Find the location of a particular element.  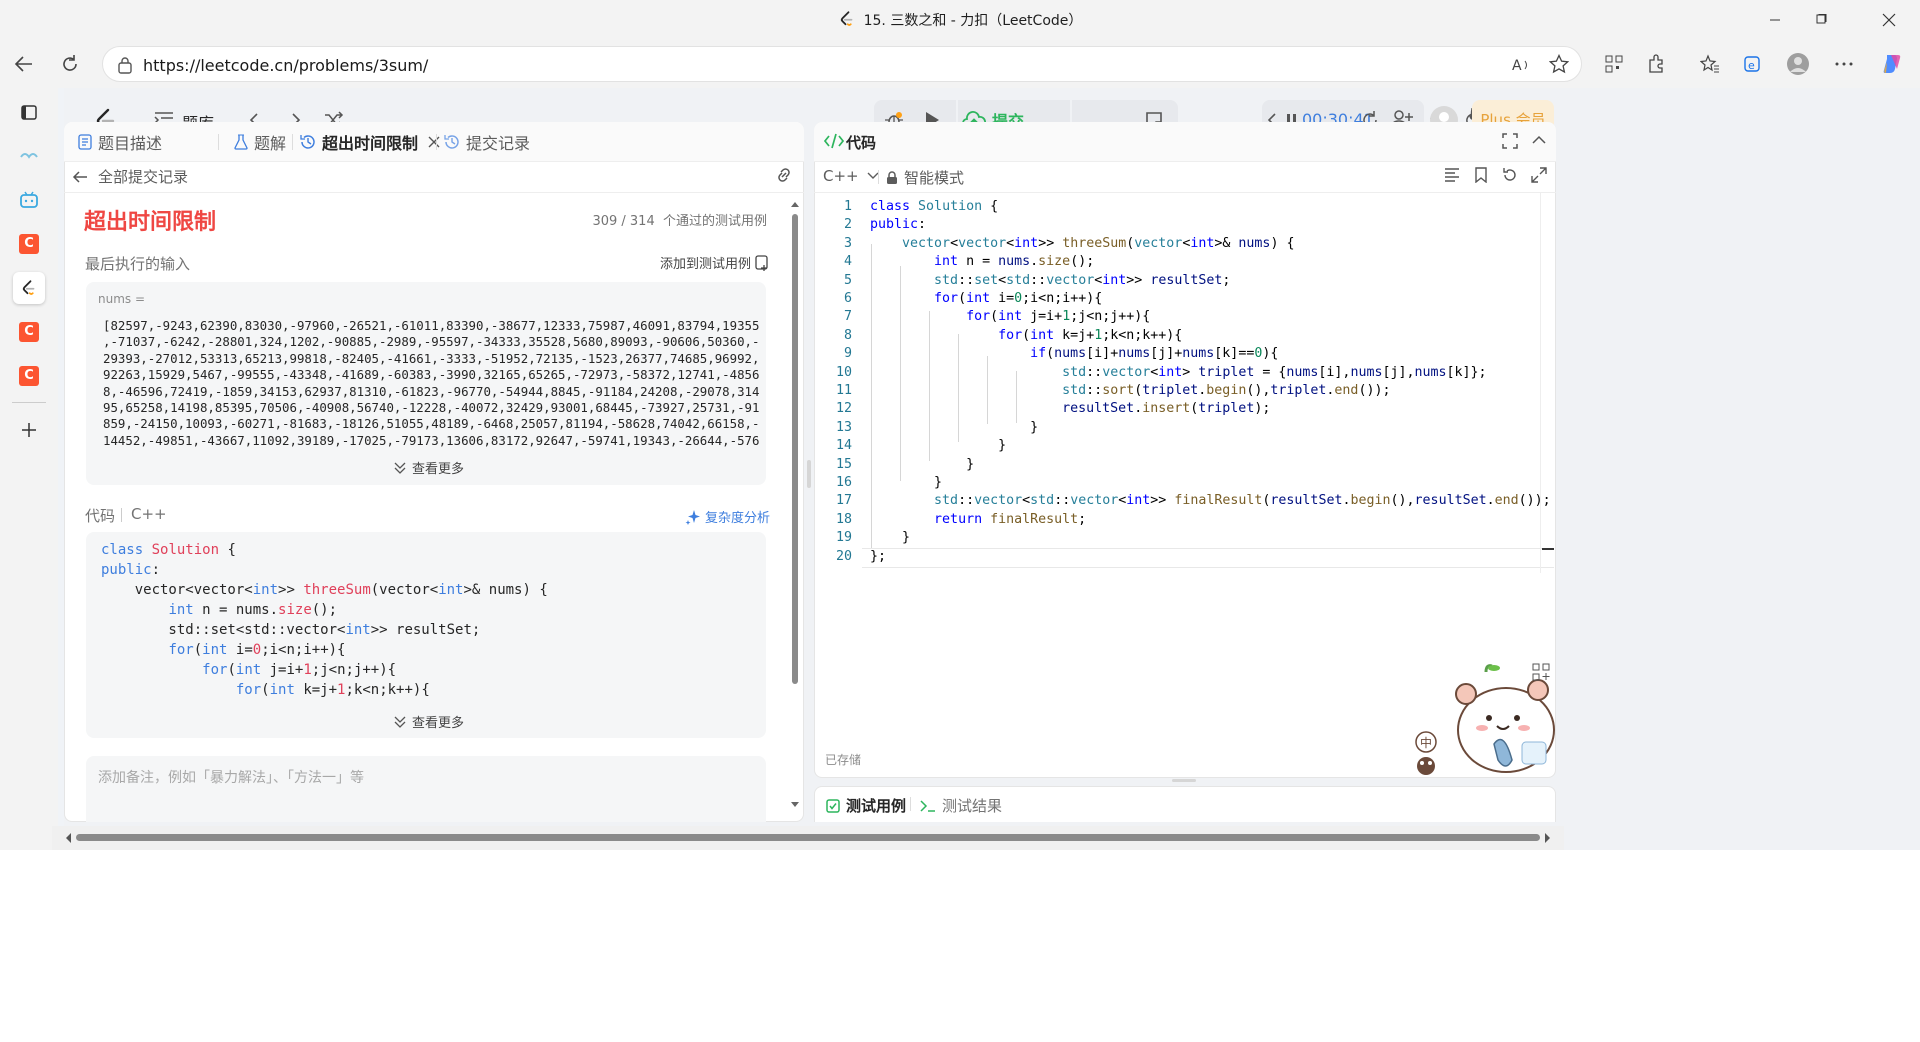

description-icon is located at coordinates (85, 142).